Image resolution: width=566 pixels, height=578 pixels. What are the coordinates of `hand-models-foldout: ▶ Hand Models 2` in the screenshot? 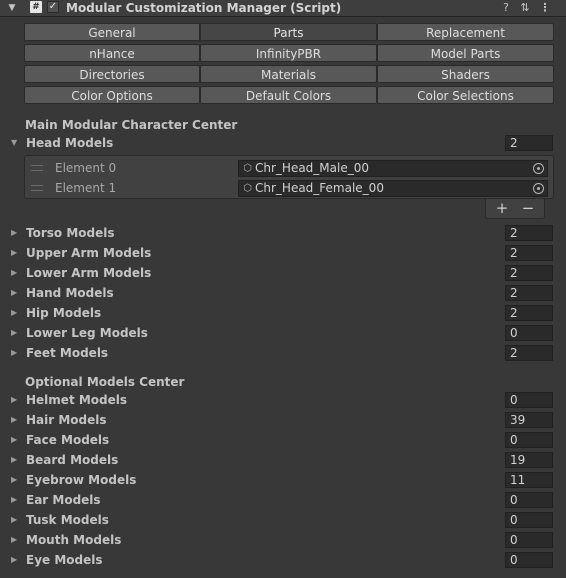 It's located at (283, 293).